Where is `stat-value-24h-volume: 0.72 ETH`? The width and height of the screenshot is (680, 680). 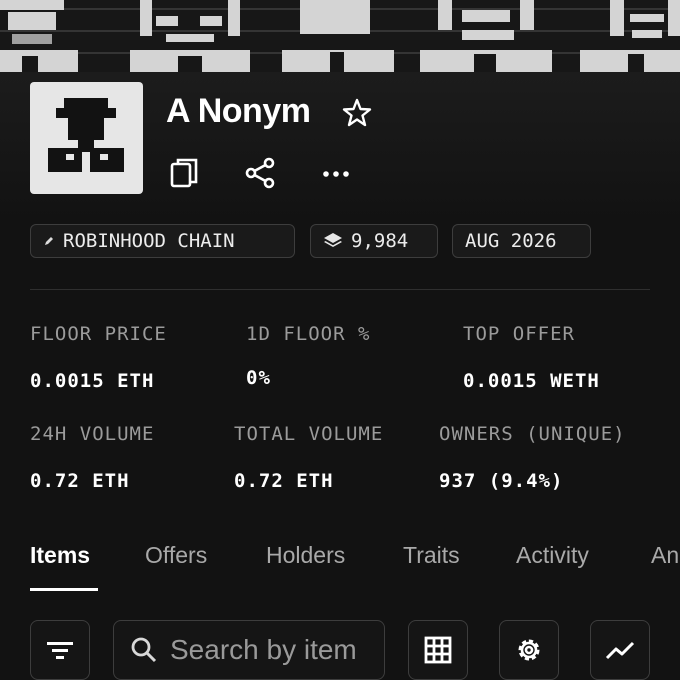 stat-value-24h-volume: 0.72 ETH is located at coordinates (80, 481).